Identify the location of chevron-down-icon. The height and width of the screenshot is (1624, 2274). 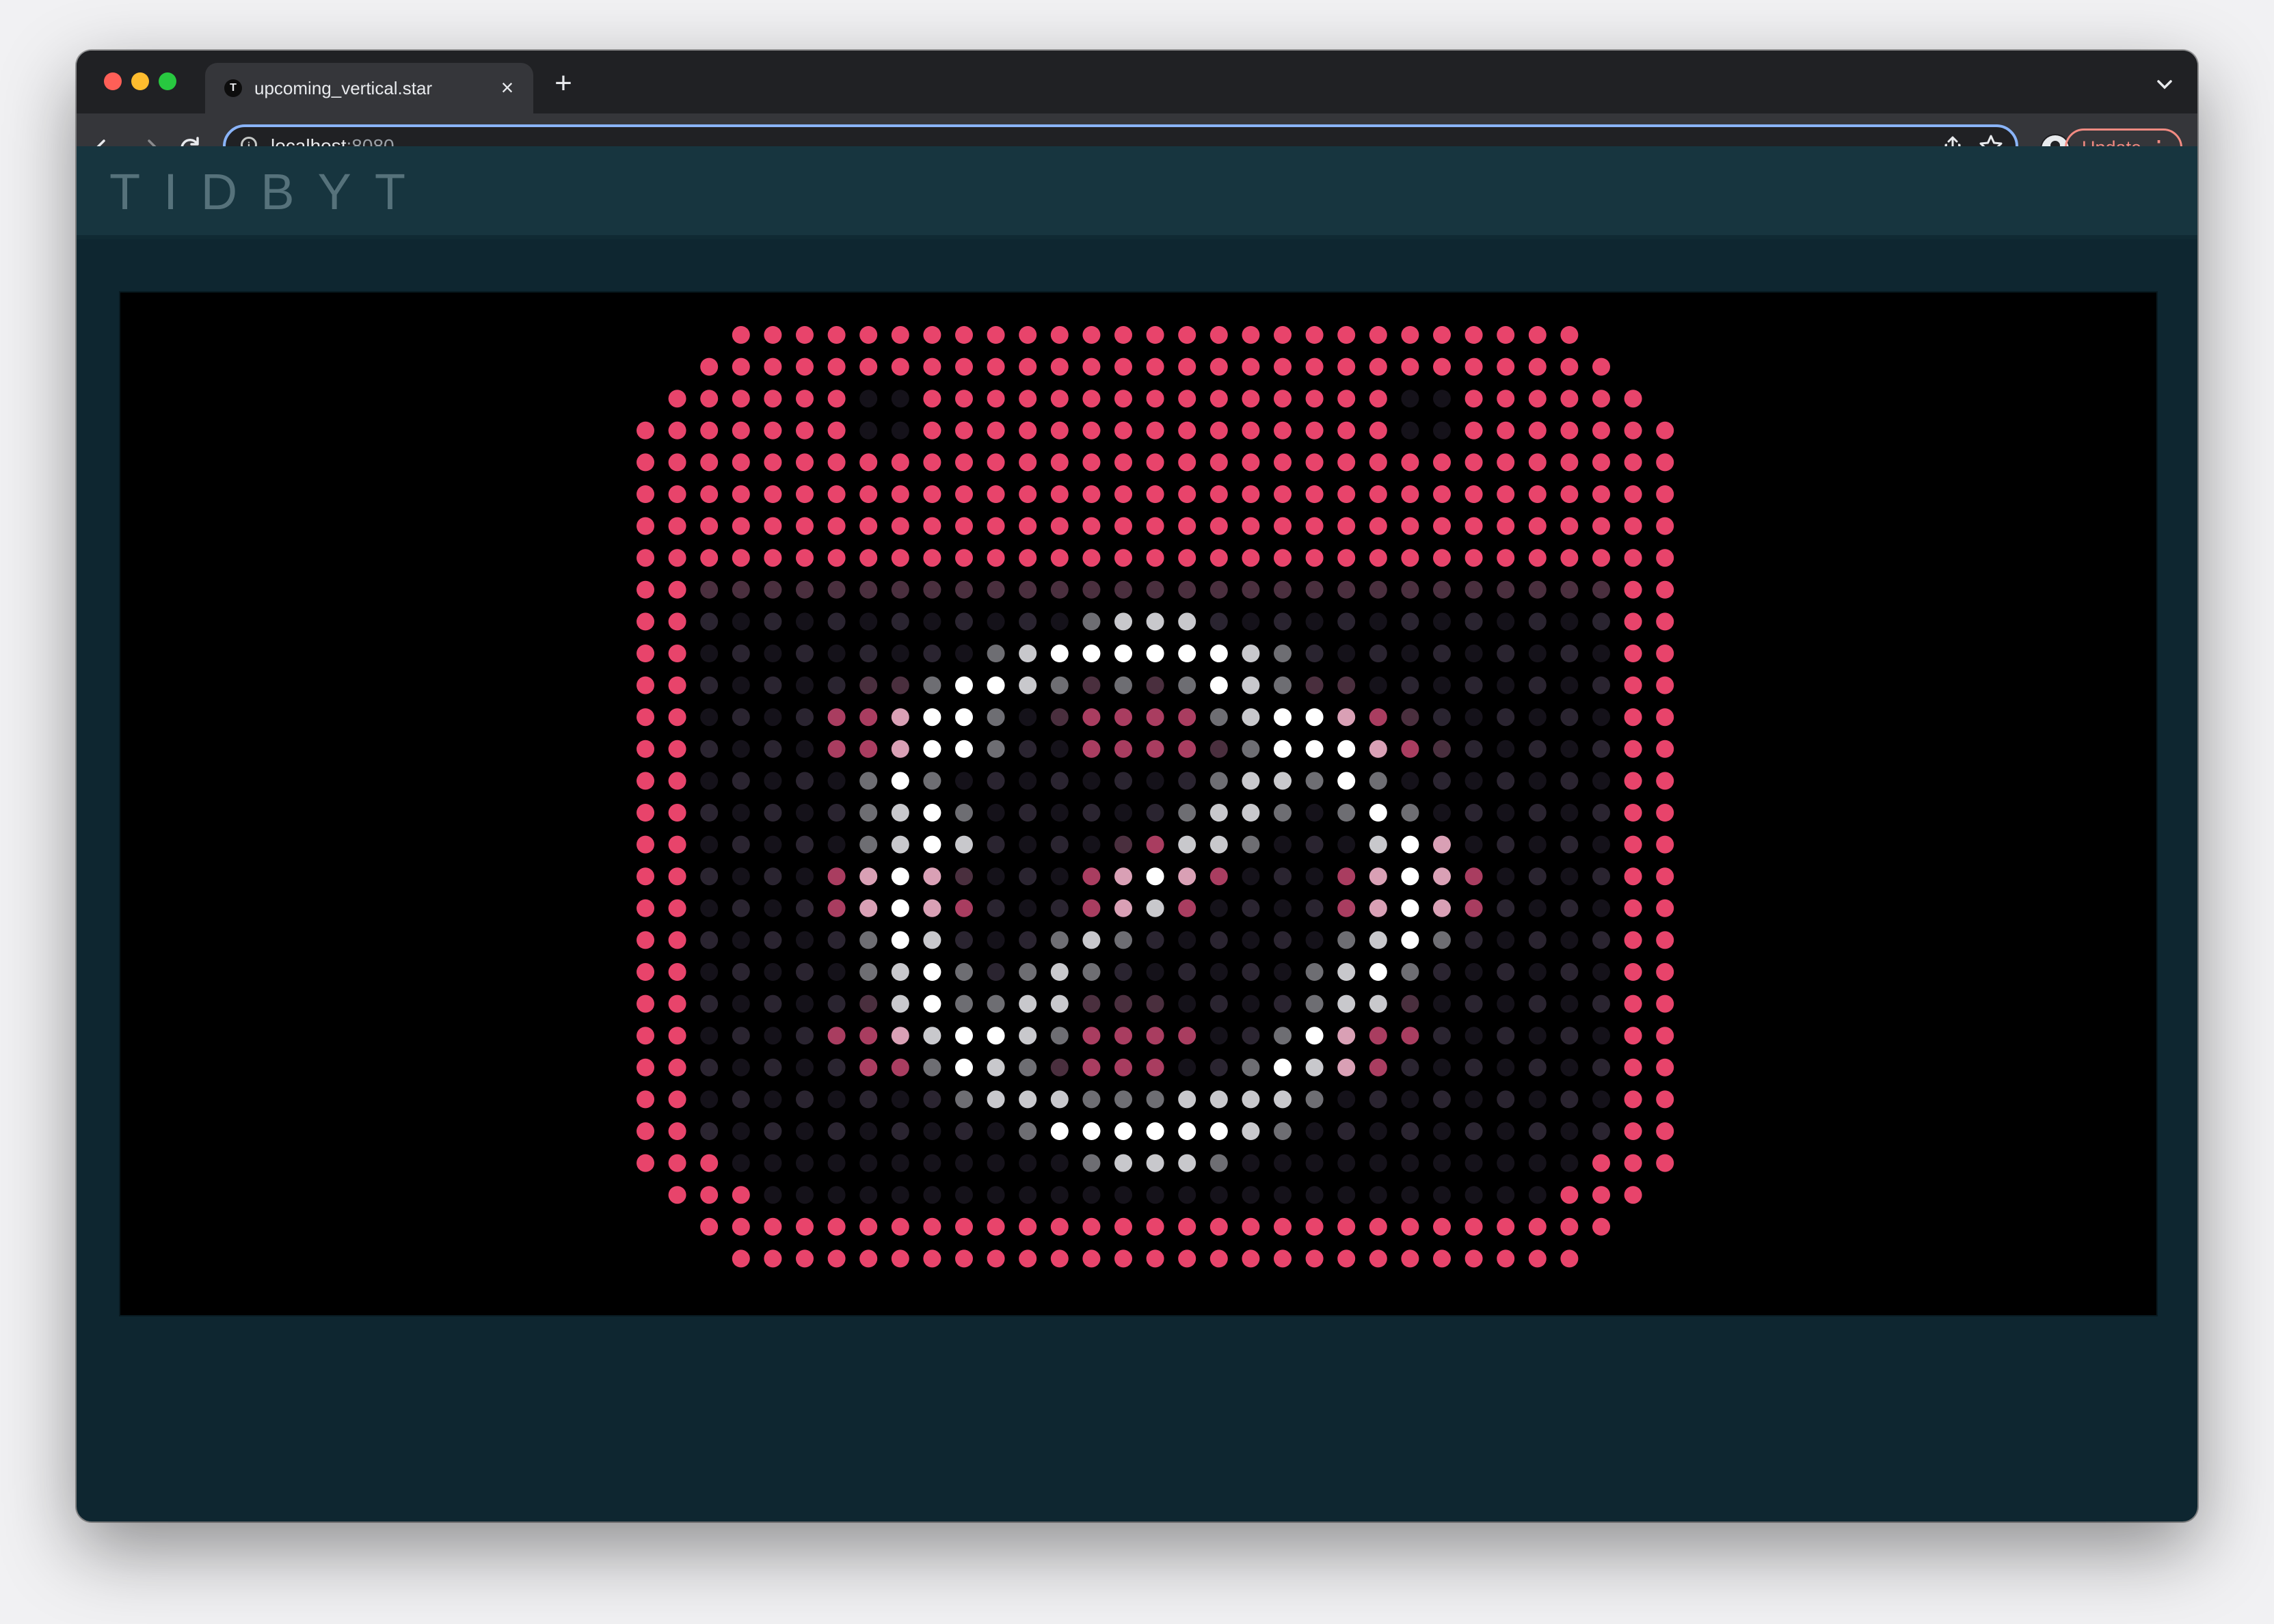
(2164, 84).